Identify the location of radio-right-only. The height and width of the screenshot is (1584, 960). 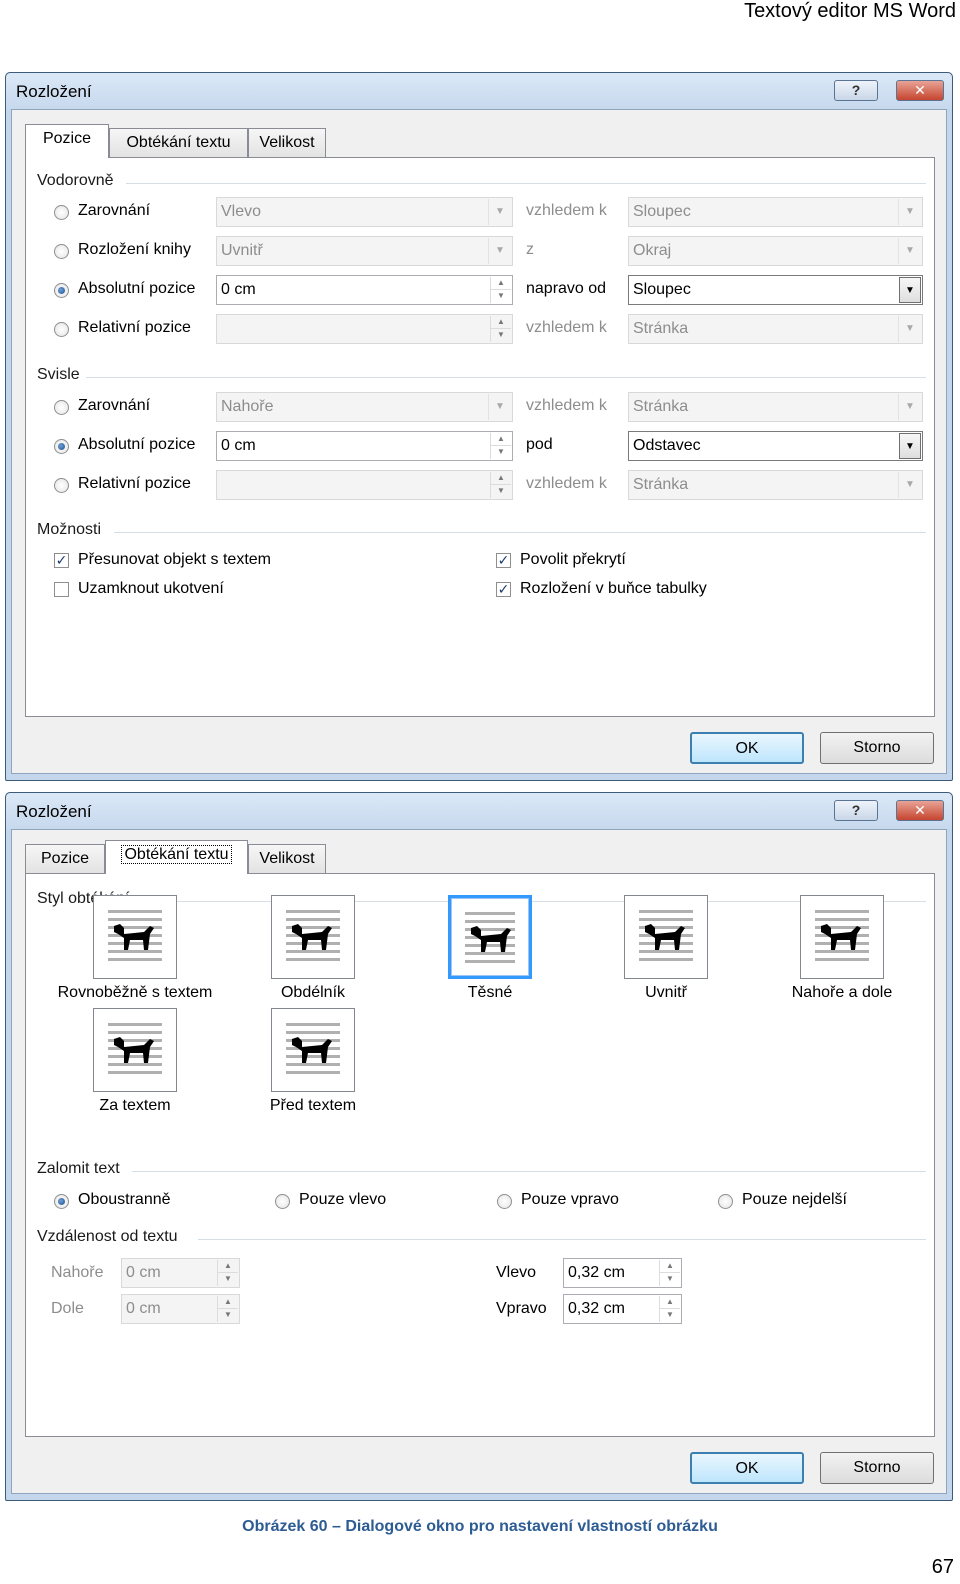
(504, 1201).